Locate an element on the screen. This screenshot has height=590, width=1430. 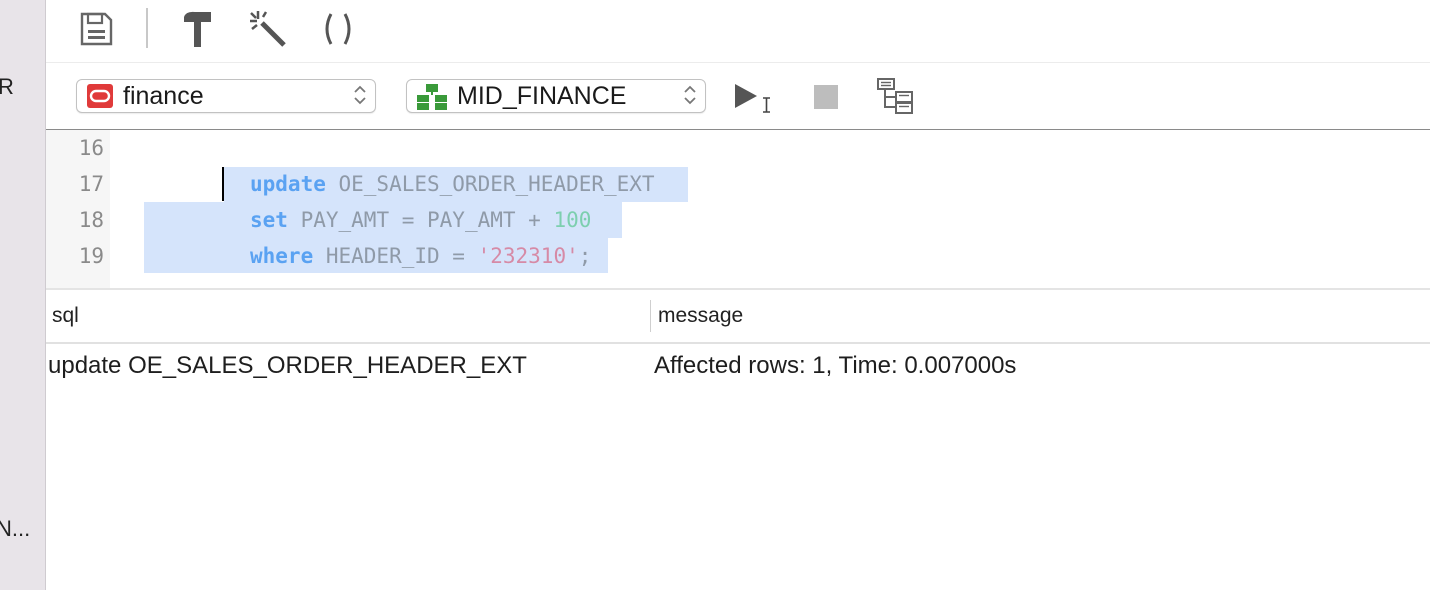
hammer-icon is located at coordinates (197, 29).